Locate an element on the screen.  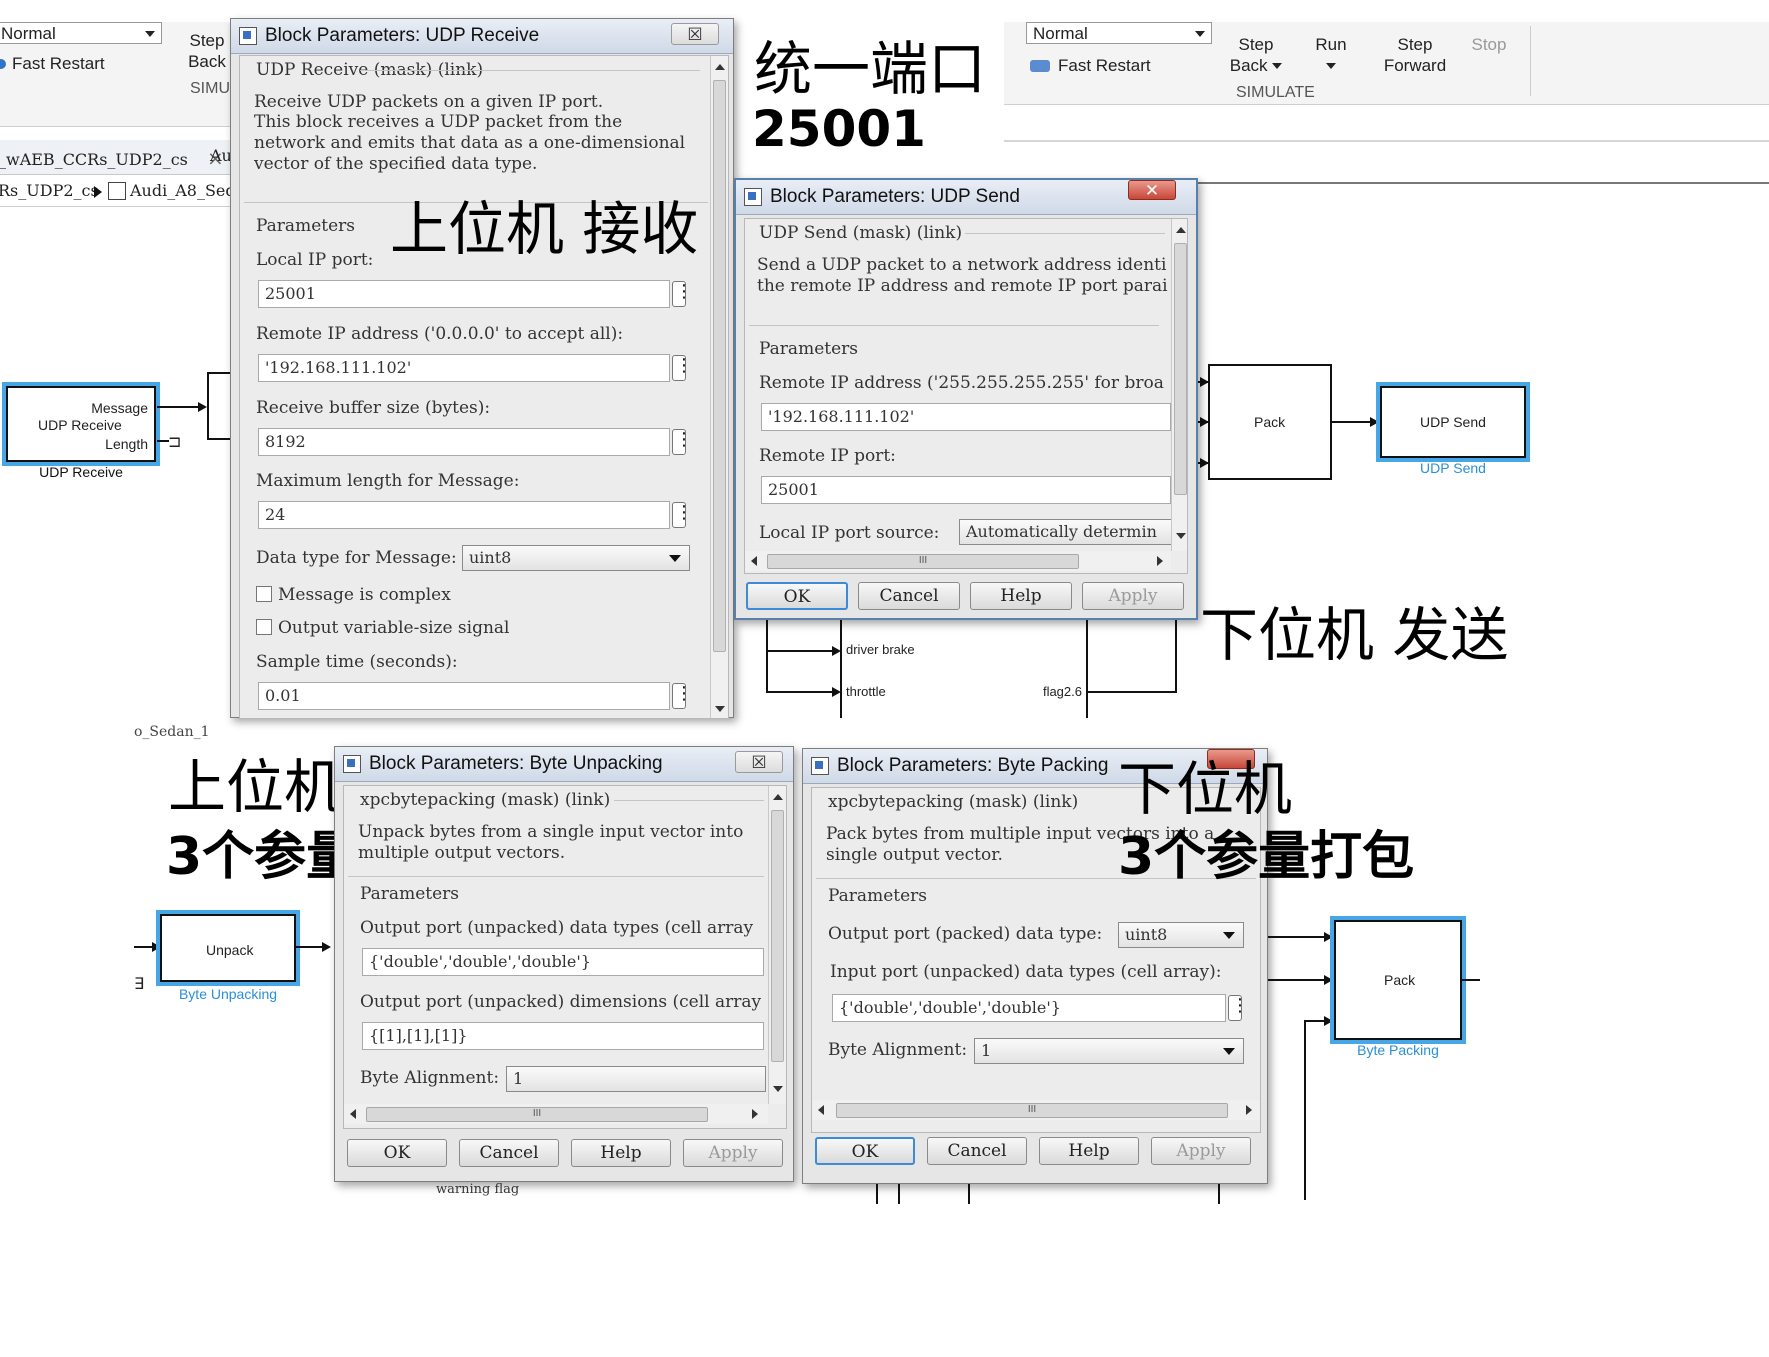
output-types-input: {'double','double','double'} is located at coordinates (563, 962).